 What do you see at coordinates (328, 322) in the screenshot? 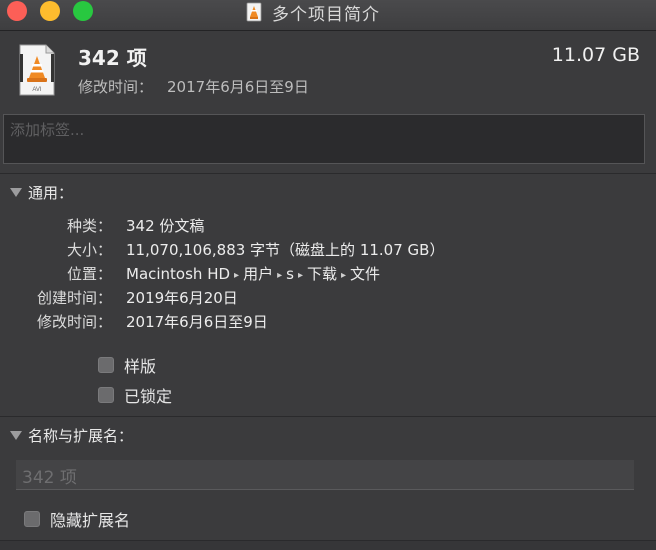
I see `modified-row: 修改时间： 2017年6月6日至9日` at bounding box center [328, 322].